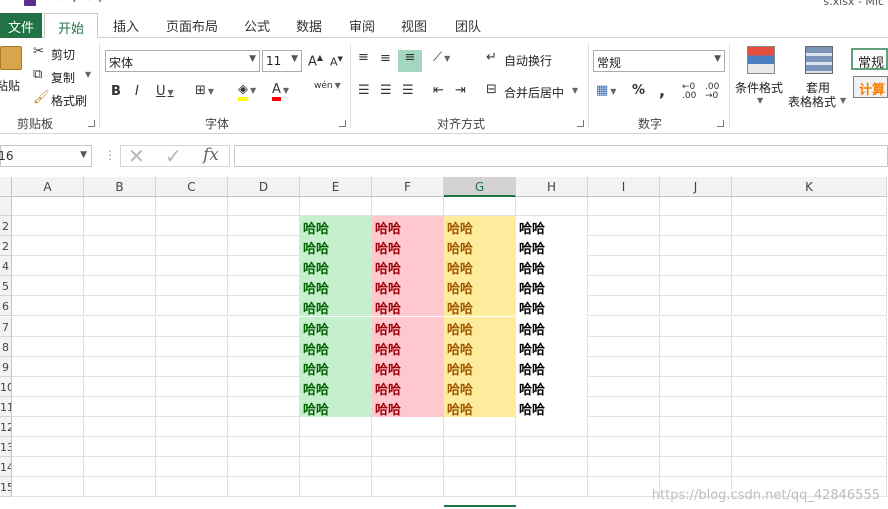 The image size is (888, 509). Describe the element at coordinates (689, 92) in the screenshot. I see `increase-decimal-button: ←0.00` at that location.